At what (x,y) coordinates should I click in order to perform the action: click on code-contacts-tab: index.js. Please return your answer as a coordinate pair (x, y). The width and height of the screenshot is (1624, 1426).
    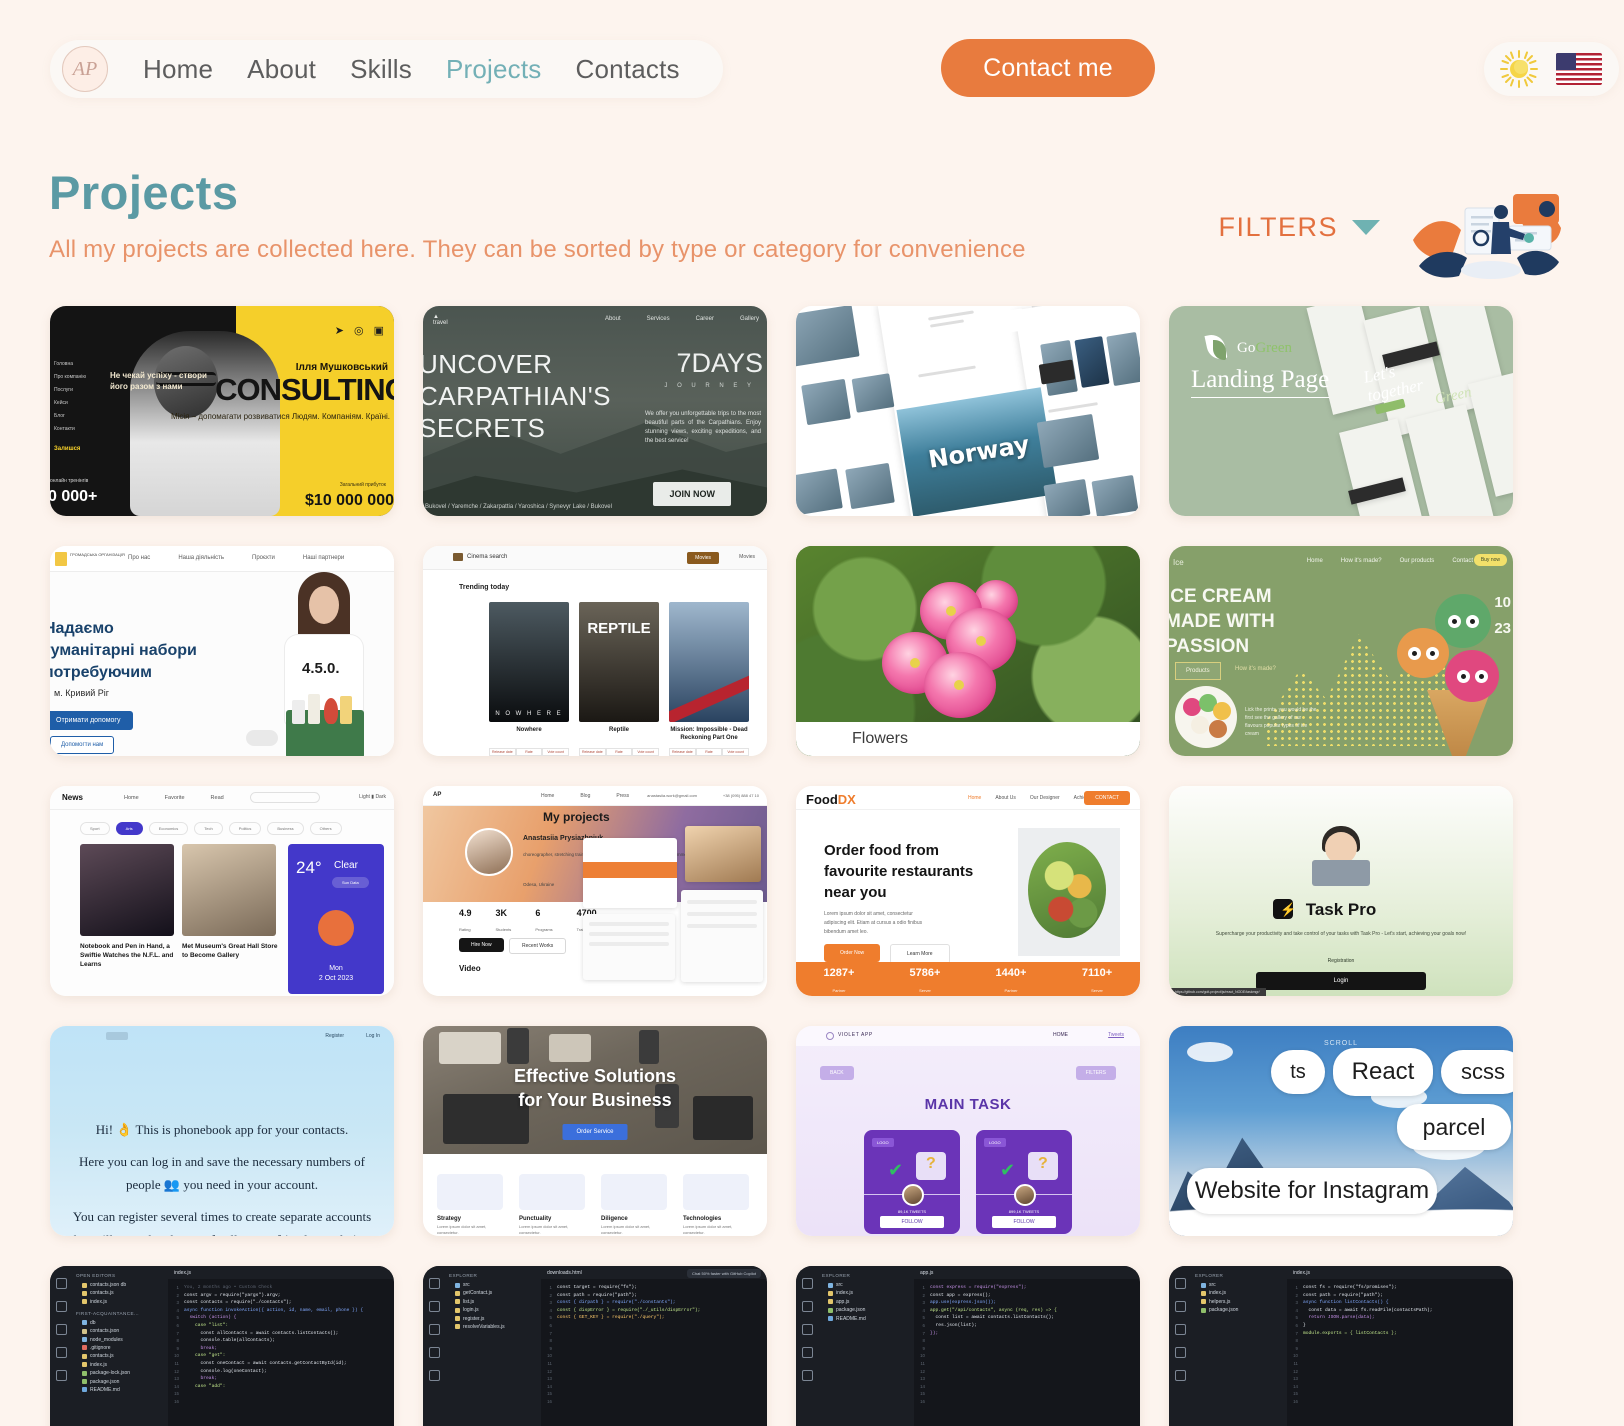
    Looking at the image, I should click on (182, 1272).